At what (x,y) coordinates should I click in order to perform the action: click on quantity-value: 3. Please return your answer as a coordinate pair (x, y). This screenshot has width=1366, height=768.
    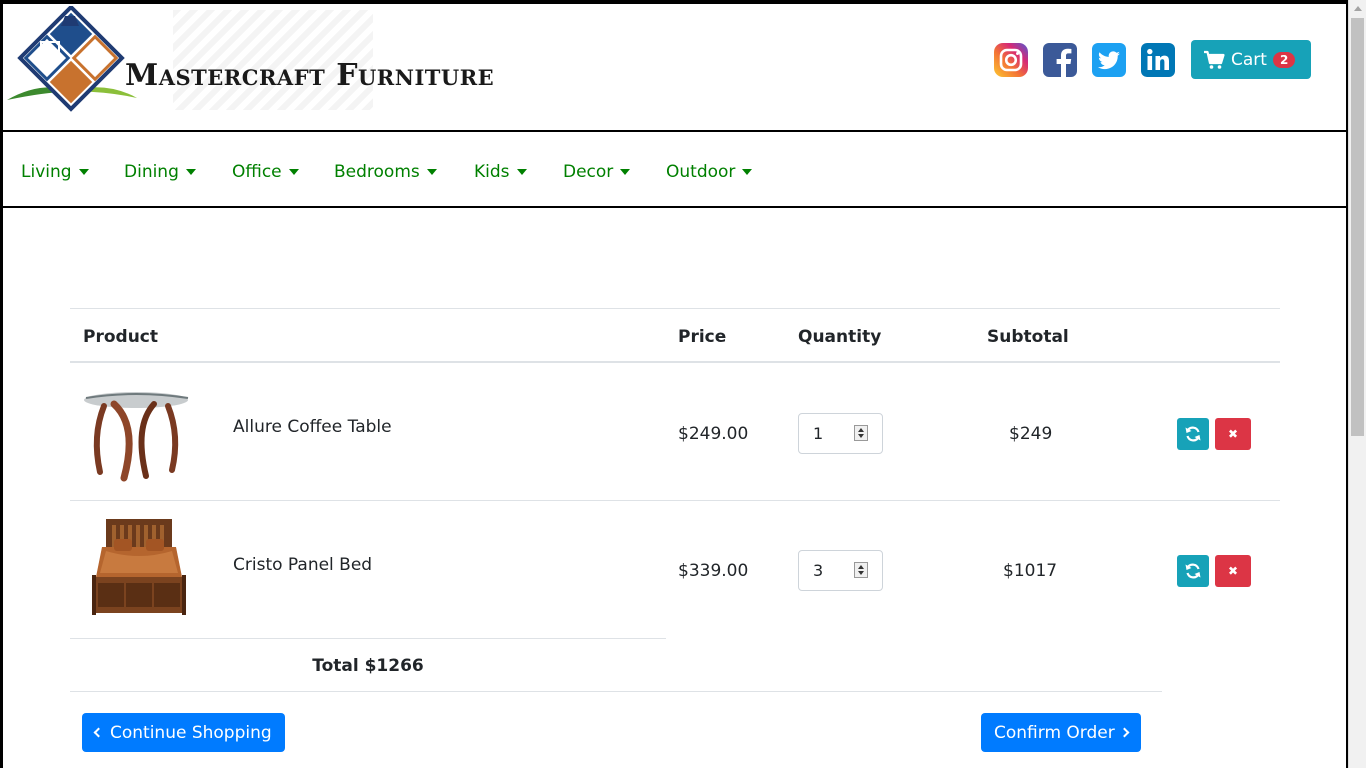
    Looking at the image, I should click on (818, 570).